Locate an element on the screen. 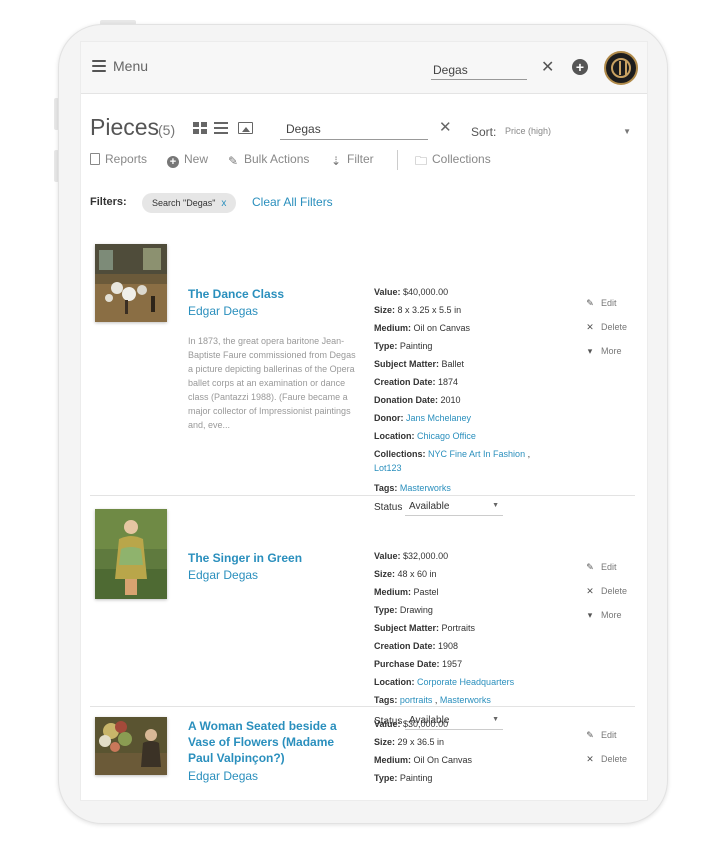 The image size is (722, 847). more-label: More is located at coordinates (611, 615).